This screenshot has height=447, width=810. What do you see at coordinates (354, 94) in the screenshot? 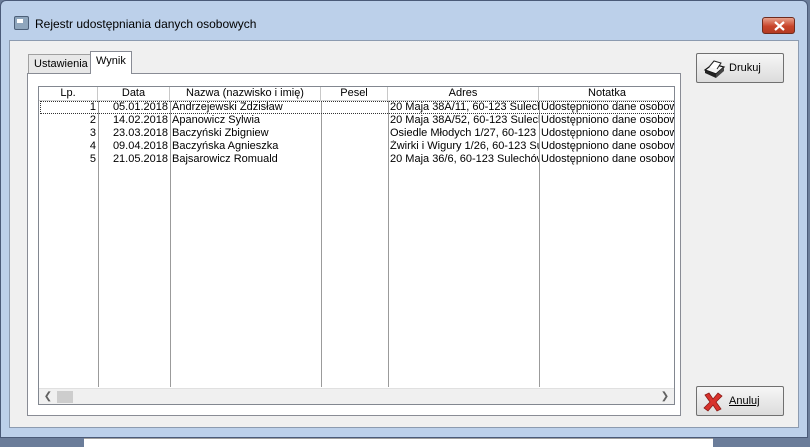
I see `column-header-pesel: Pesel` at bounding box center [354, 94].